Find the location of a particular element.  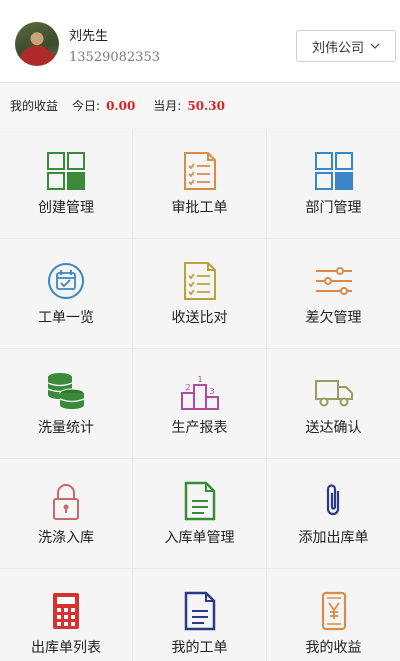

menu-item-outbound-order-list: 出库单列表 is located at coordinates (66, 615).